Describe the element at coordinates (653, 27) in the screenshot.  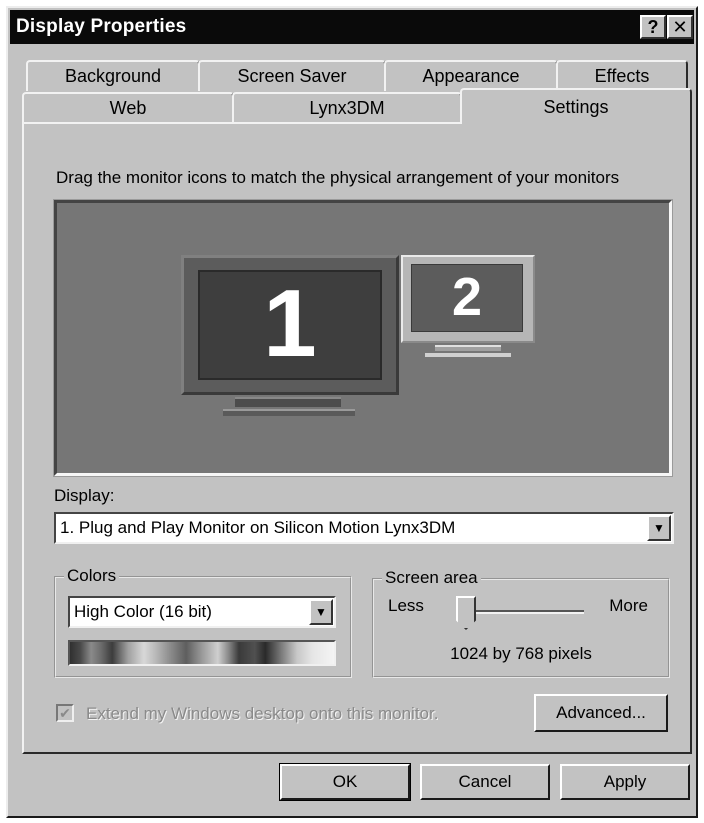
I see `help-button: ?` at that location.